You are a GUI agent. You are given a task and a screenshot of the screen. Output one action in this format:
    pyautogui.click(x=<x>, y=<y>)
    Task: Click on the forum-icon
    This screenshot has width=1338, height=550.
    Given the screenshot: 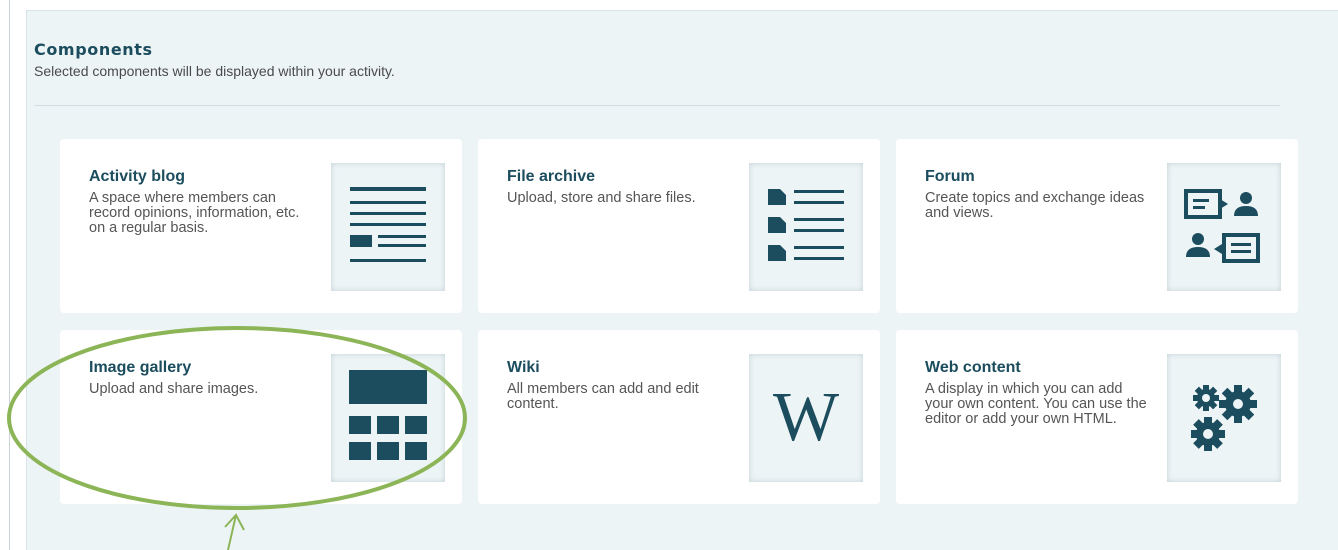 What is the action you would take?
    pyautogui.click(x=1224, y=227)
    